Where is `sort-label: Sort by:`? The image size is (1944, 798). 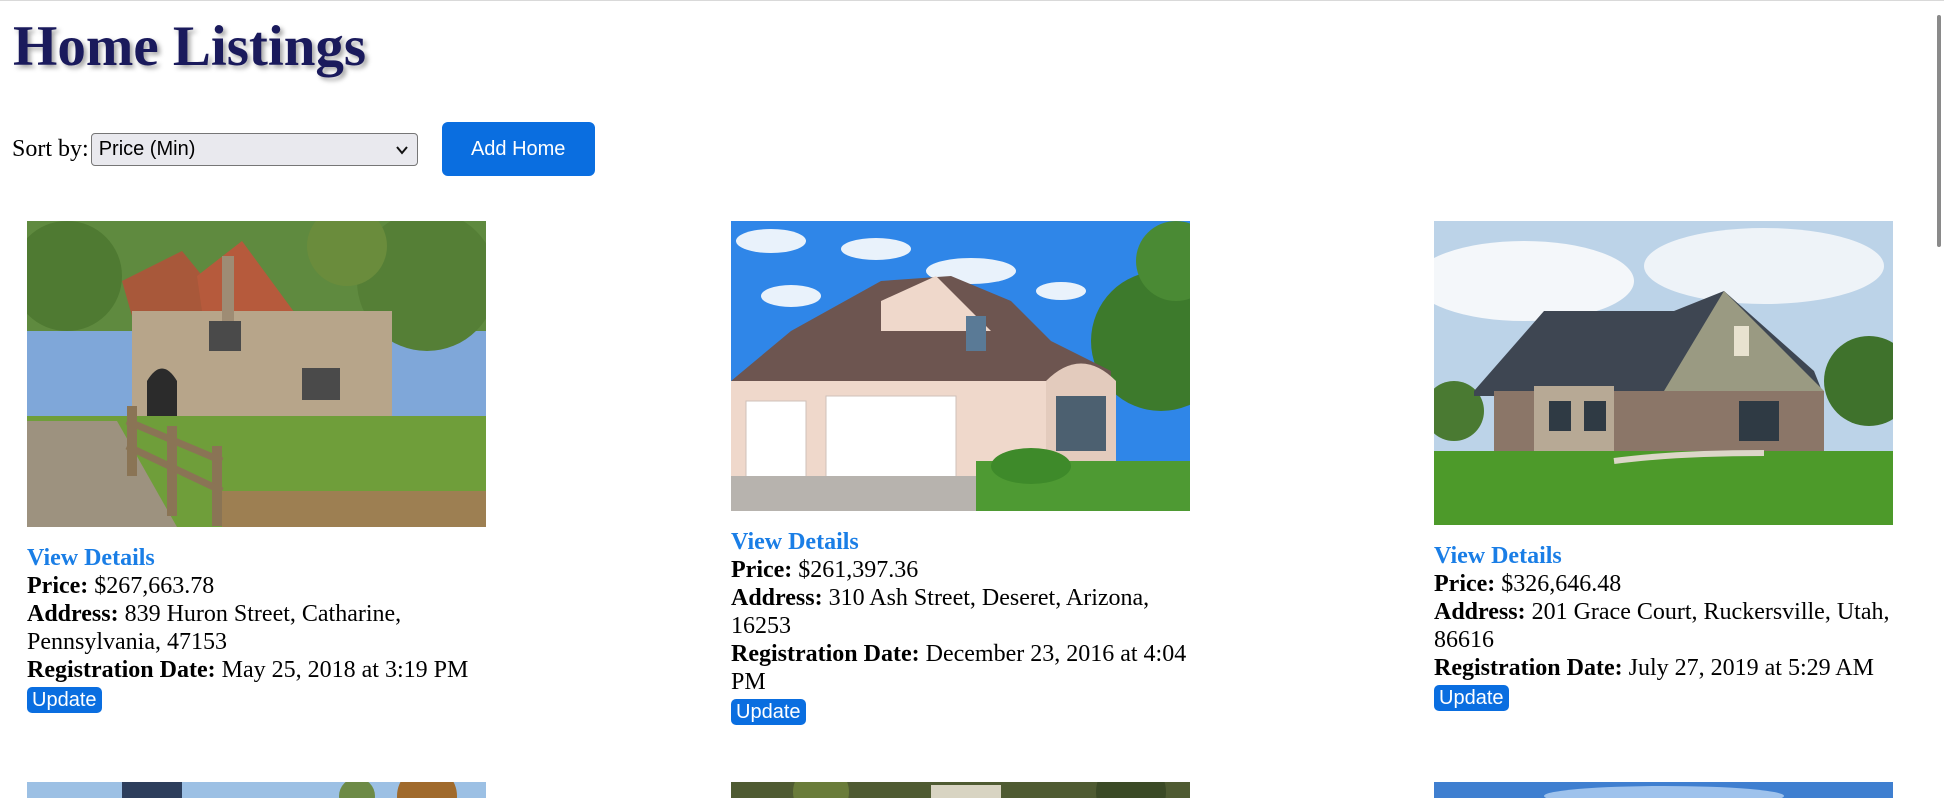 sort-label: Sort by: is located at coordinates (50, 149).